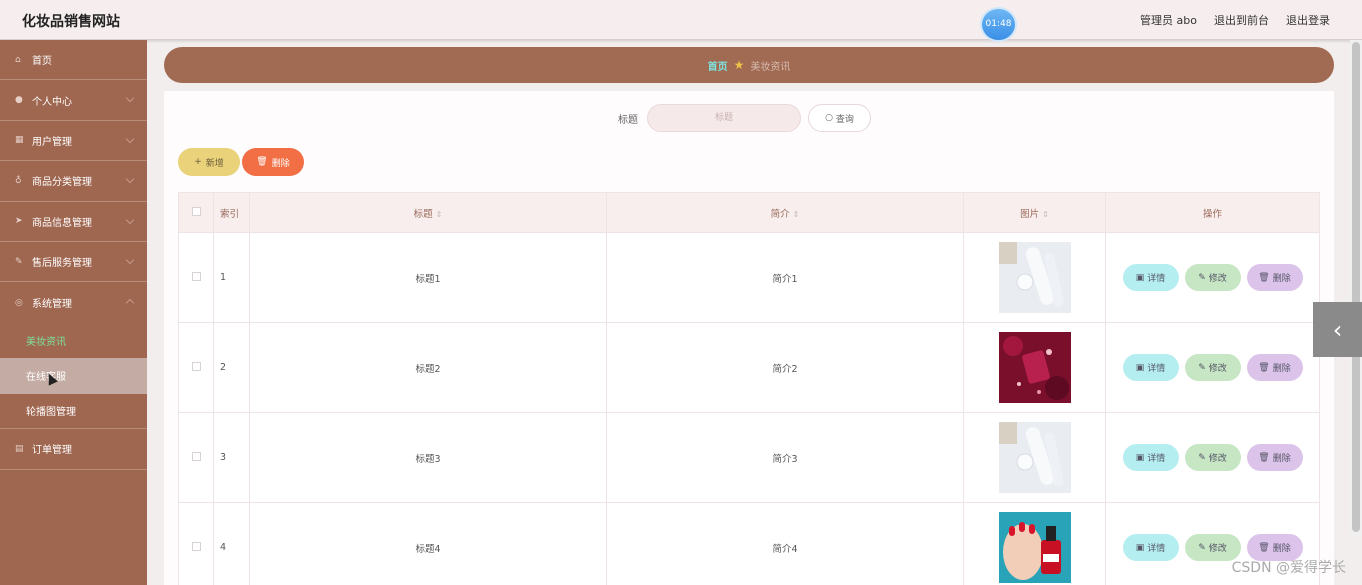 Image resolution: width=1362 pixels, height=585 pixels. What do you see at coordinates (73, 449) in the screenshot?
I see `sidebar-item-order-management: ▤ 订单管理` at bounding box center [73, 449].